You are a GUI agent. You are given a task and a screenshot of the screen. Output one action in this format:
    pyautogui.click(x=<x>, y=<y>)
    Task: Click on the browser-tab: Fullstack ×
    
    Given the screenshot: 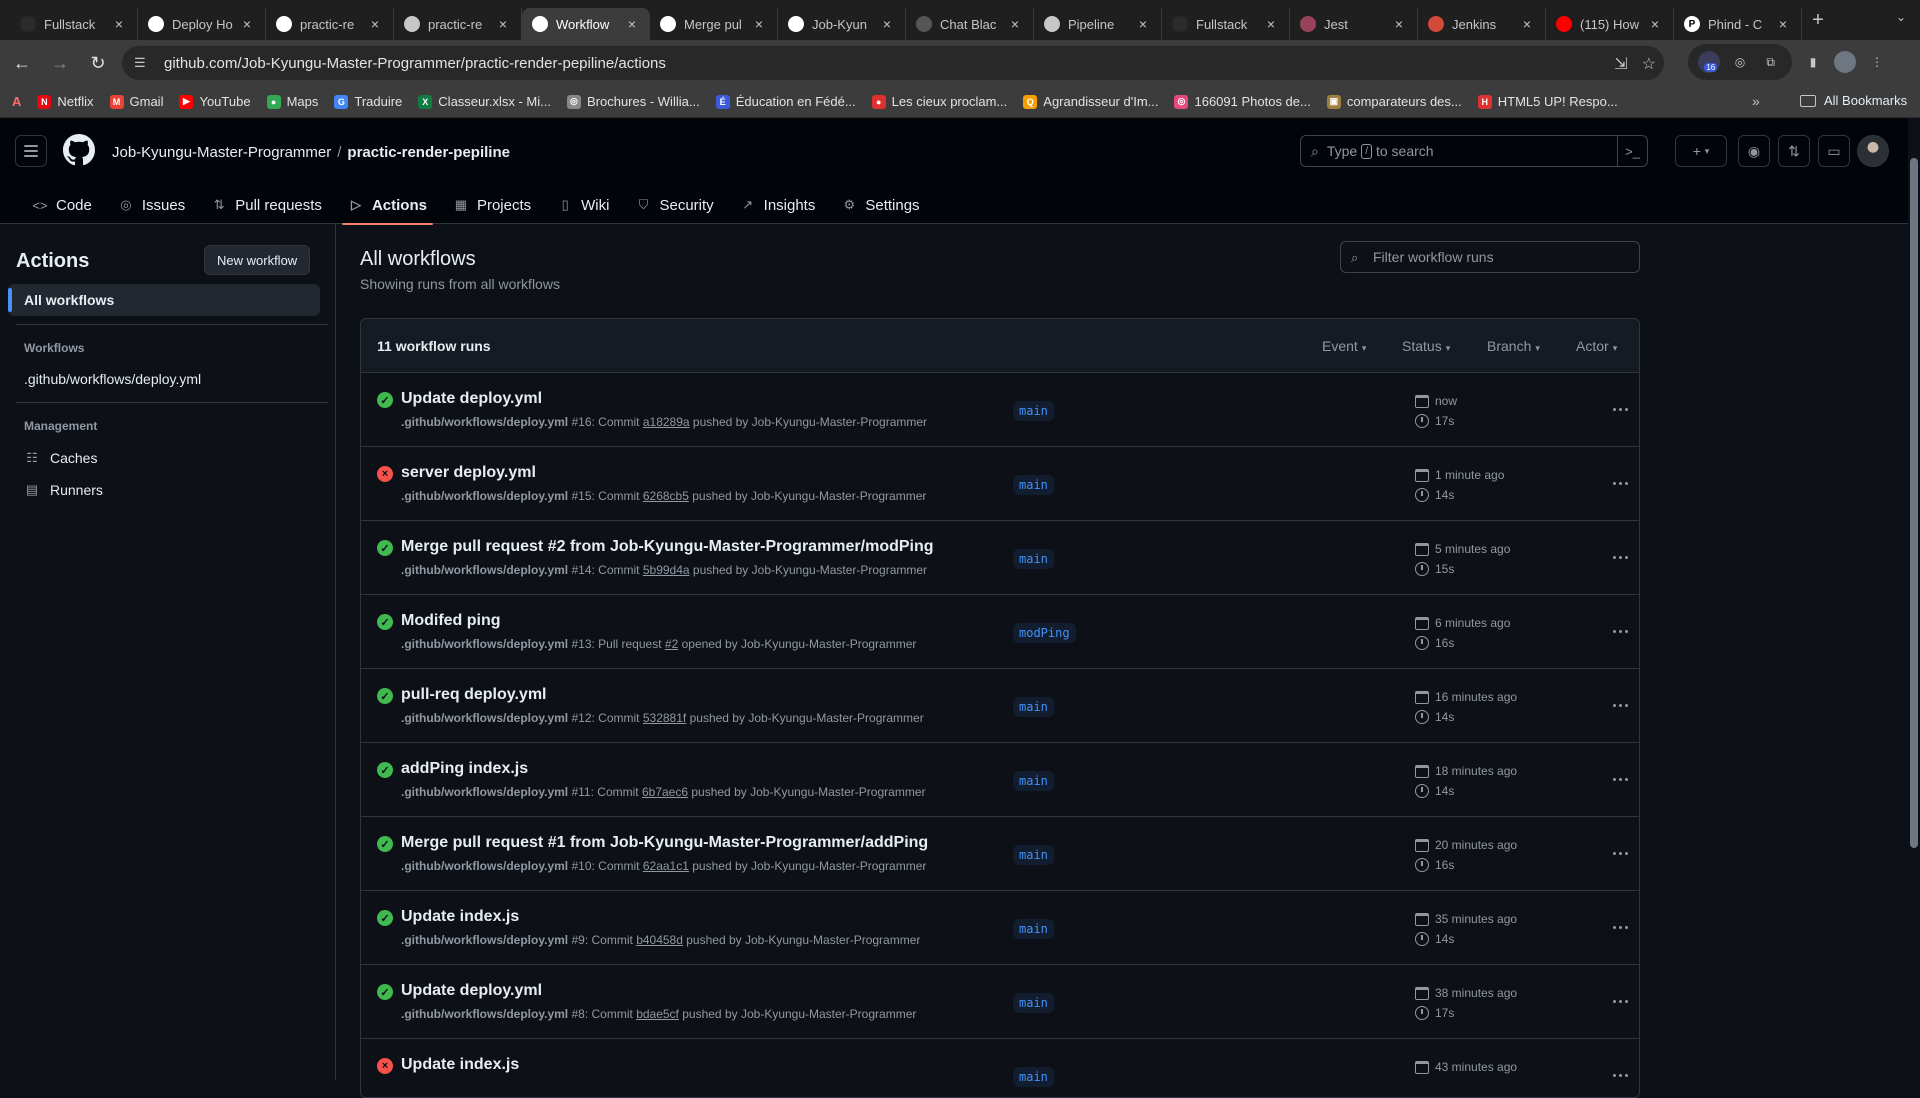 What is the action you would take?
    pyautogui.click(x=1226, y=24)
    